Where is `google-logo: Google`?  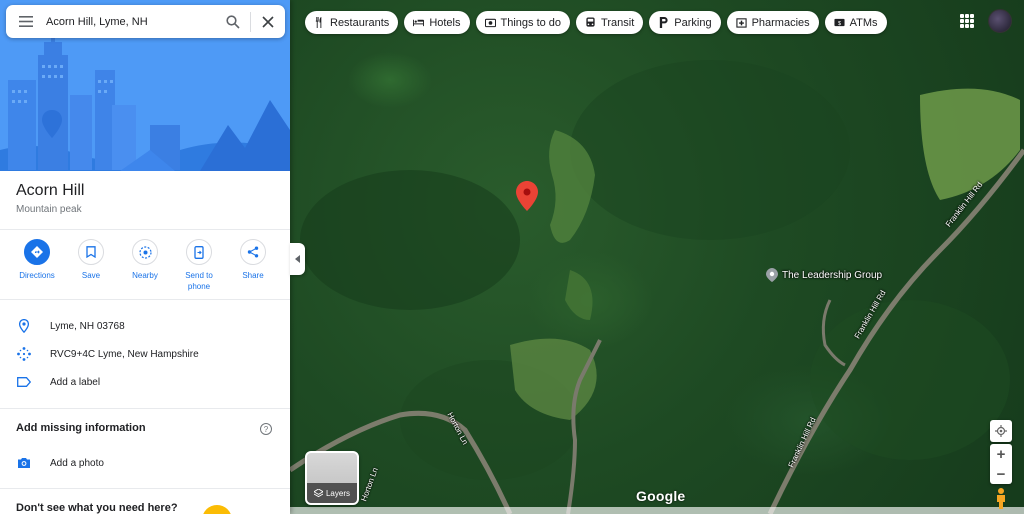
google-logo: Google is located at coordinates (661, 496).